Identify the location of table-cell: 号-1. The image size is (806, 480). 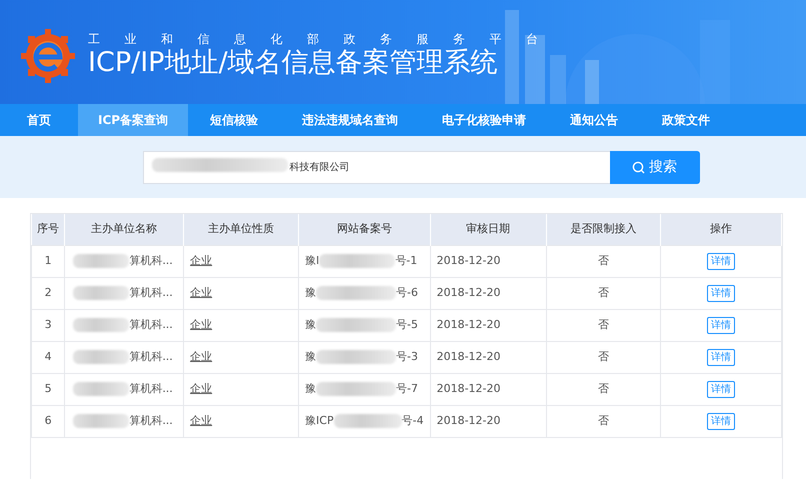
(406, 260).